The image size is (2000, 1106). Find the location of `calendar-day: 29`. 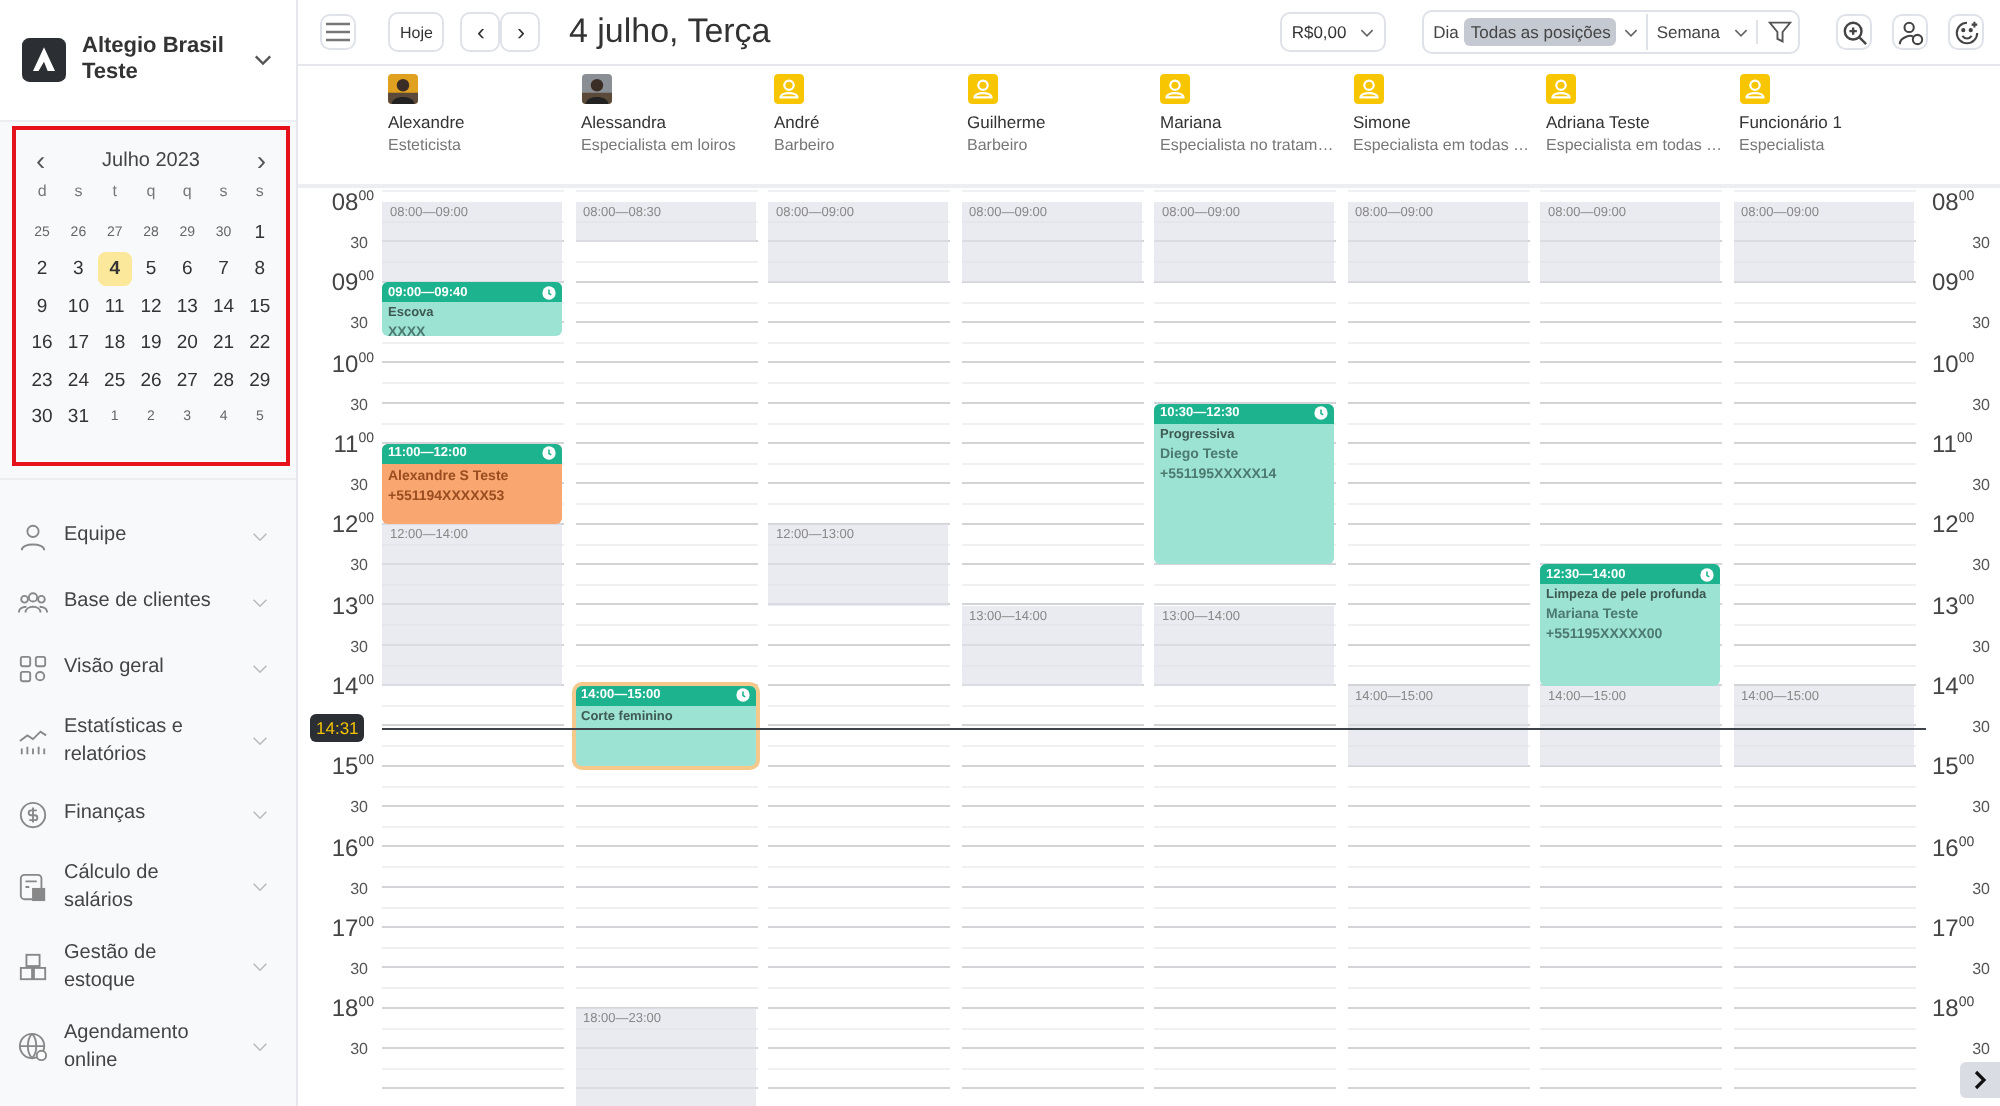

calendar-day: 29 is located at coordinates (259, 380).